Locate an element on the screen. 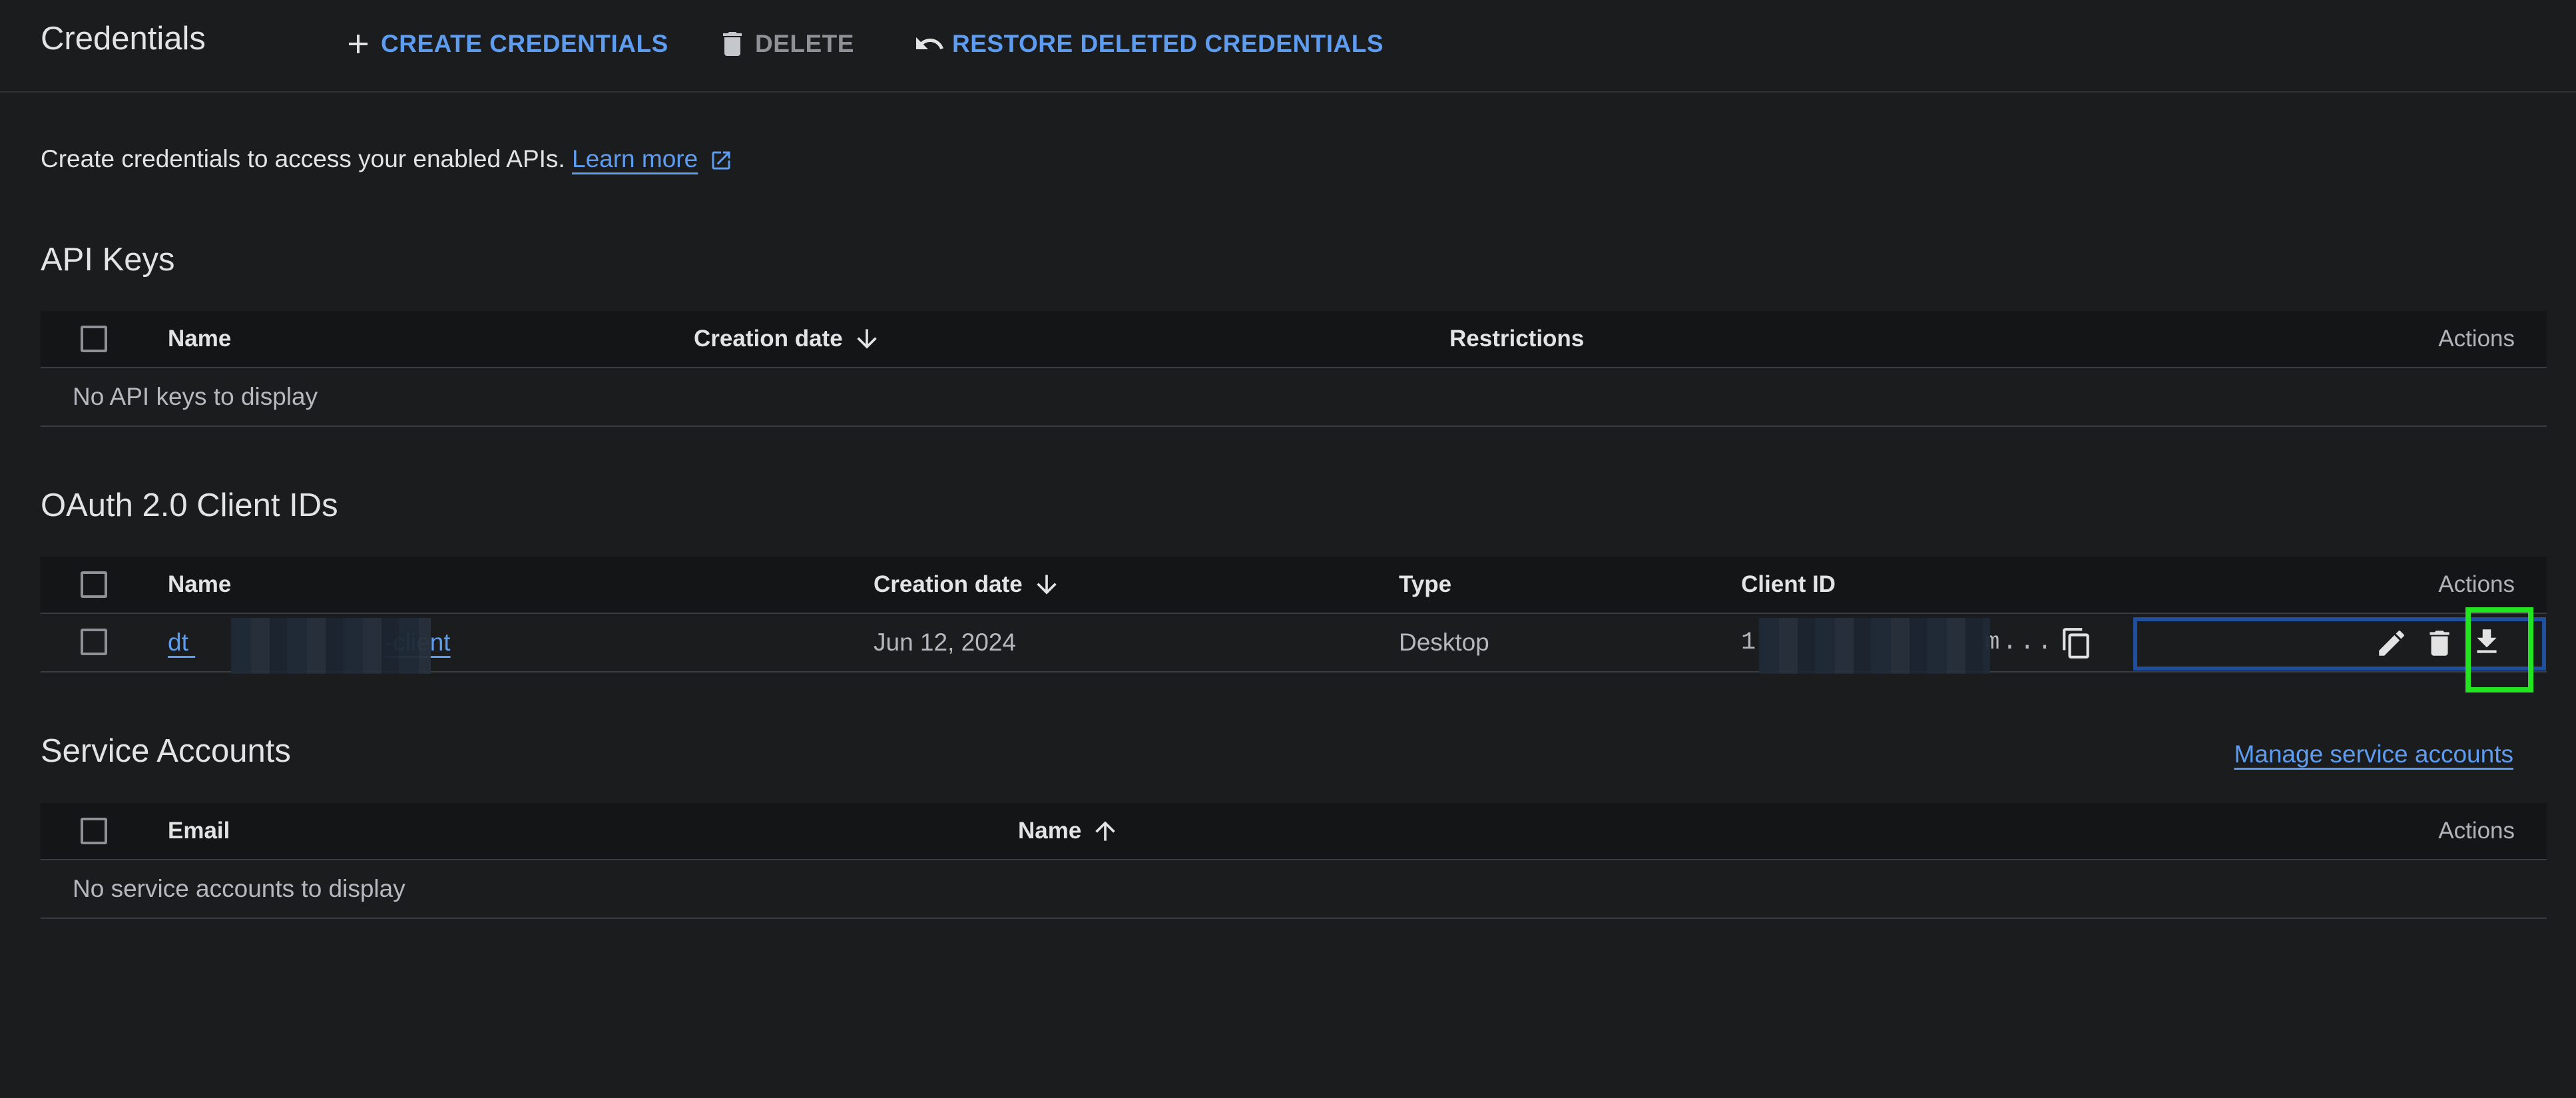 This screenshot has height=1098, width=2576. type-cell: Desktop is located at coordinates (1444, 642).